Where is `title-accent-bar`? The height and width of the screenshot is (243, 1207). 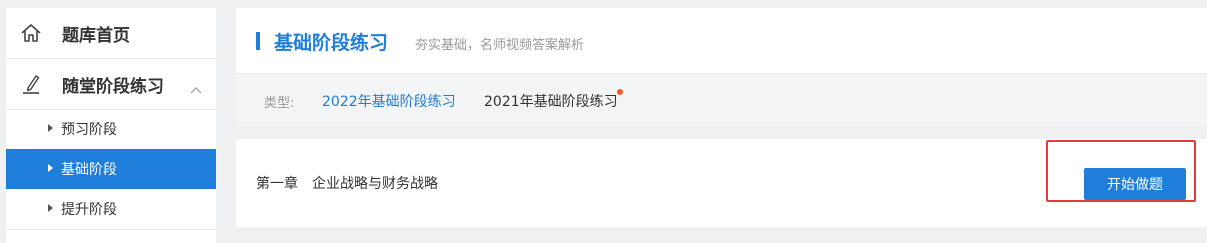 title-accent-bar is located at coordinates (258, 41).